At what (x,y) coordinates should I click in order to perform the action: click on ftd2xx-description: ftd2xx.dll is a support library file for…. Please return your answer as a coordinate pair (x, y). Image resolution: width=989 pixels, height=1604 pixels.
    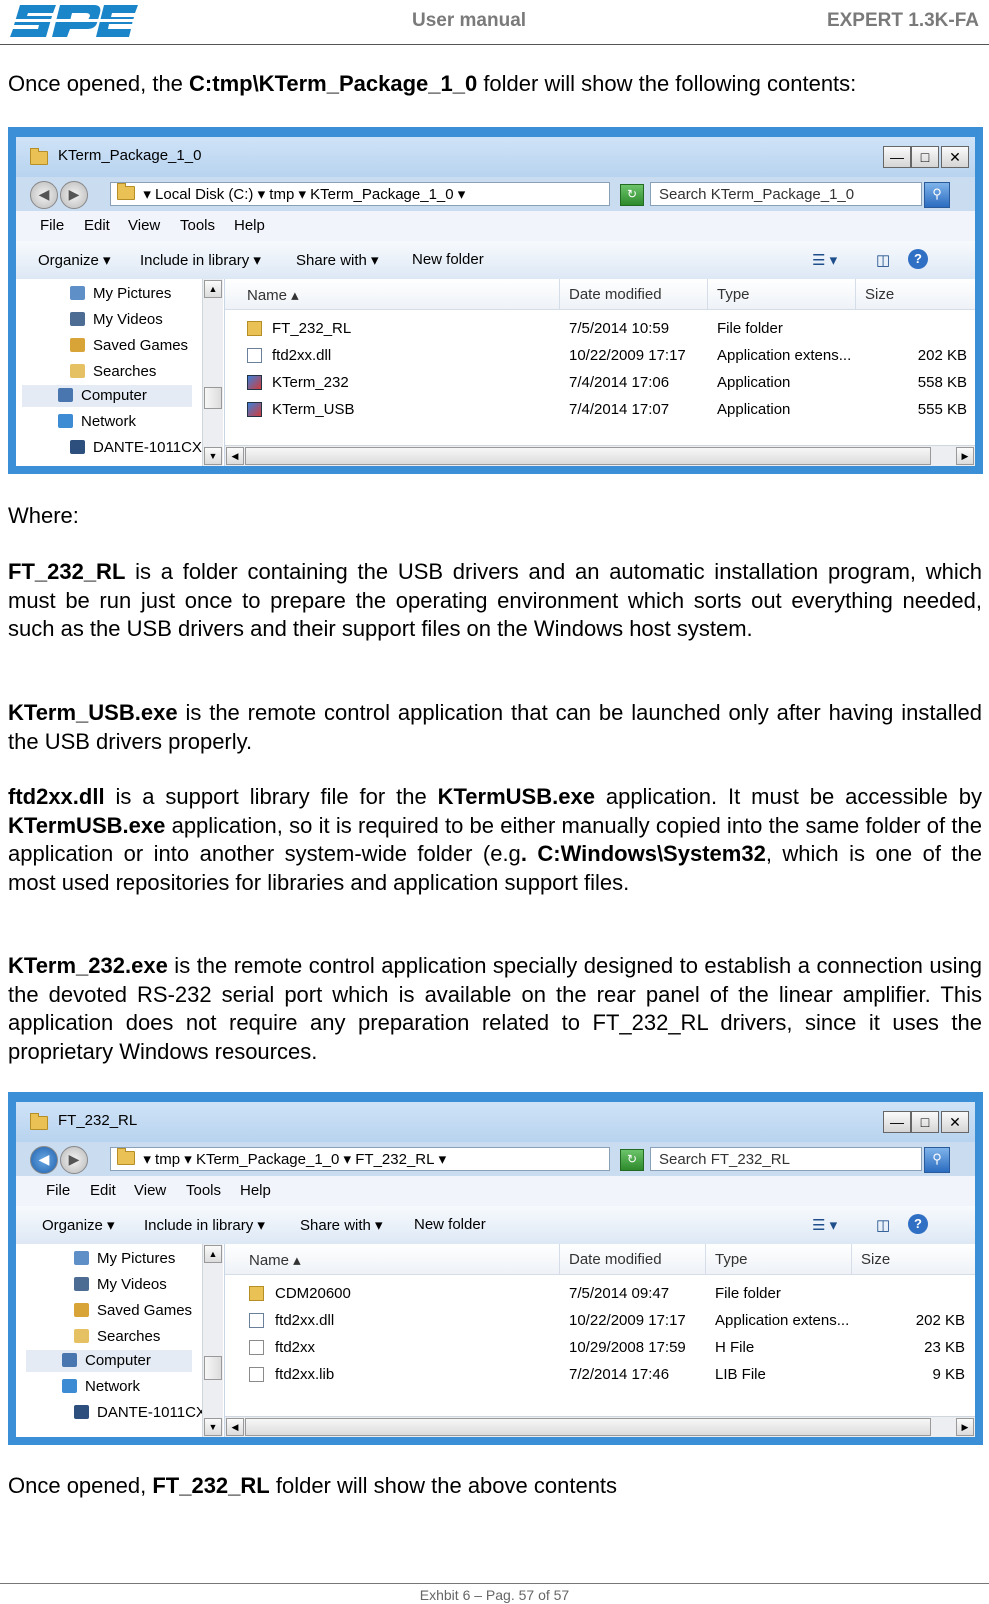
    Looking at the image, I should click on (495, 839).